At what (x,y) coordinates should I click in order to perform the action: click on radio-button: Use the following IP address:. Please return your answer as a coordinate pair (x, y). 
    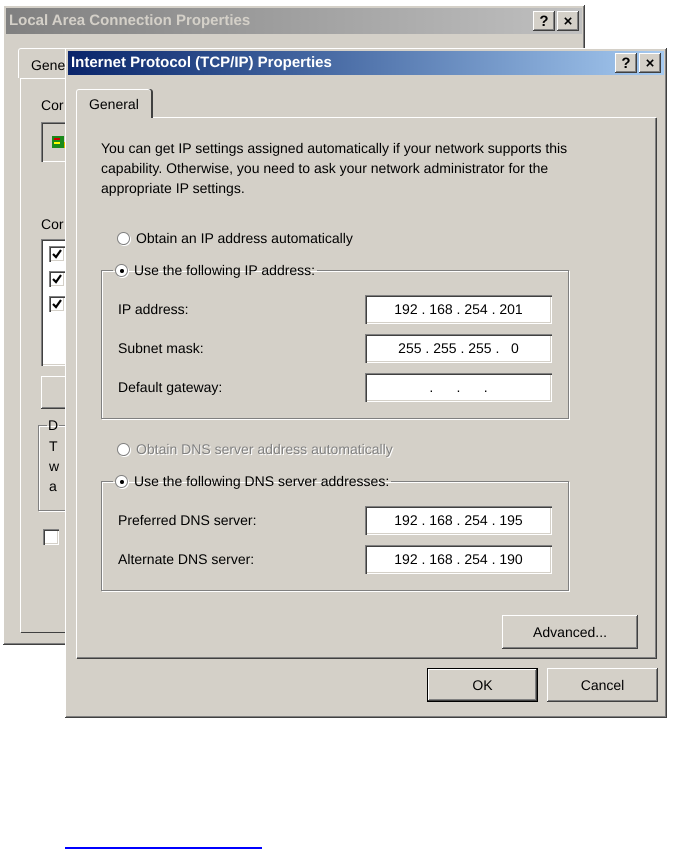
    Looking at the image, I should click on (215, 270).